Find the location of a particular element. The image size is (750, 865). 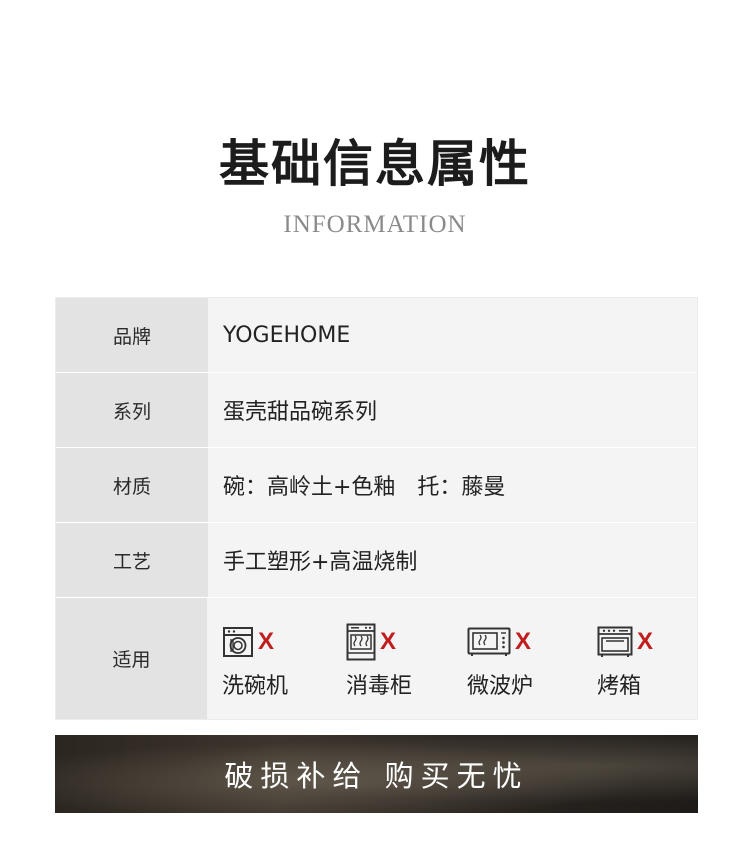

usage-label: 消毒柜 is located at coordinates (379, 686).